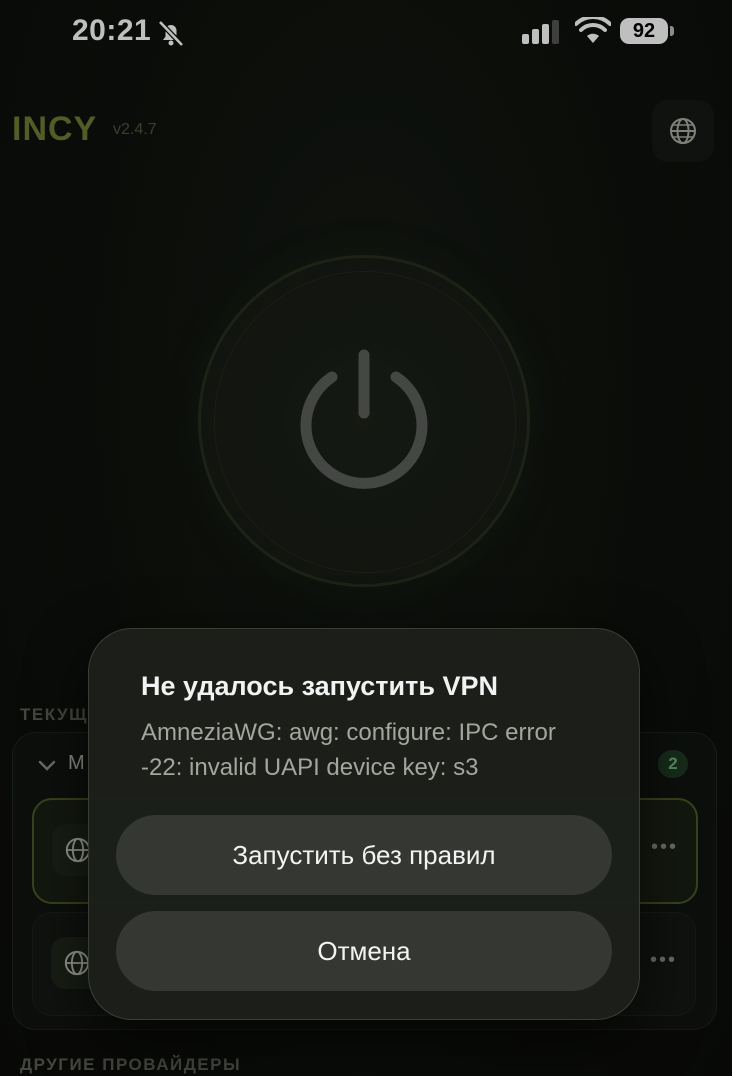 The image size is (732, 1076). I want to click on start-without-rules-button: Запустить без правил, so click(364, 855).